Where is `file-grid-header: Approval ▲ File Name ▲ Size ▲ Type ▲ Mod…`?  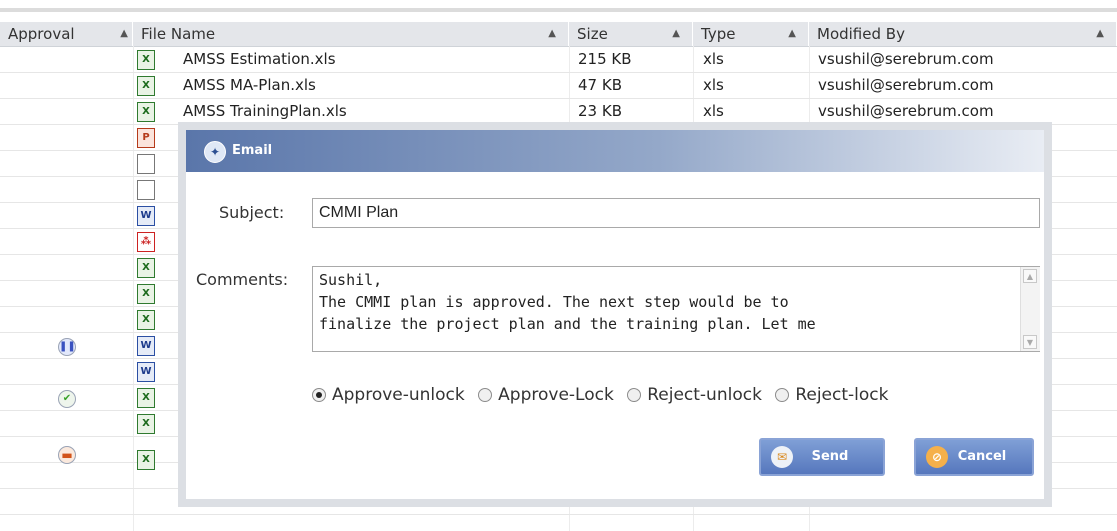 file-grid-header: Approval ▲ File Name ▲ Size ▲ Type ▲ Mod… is located at coordinates (558, 34).